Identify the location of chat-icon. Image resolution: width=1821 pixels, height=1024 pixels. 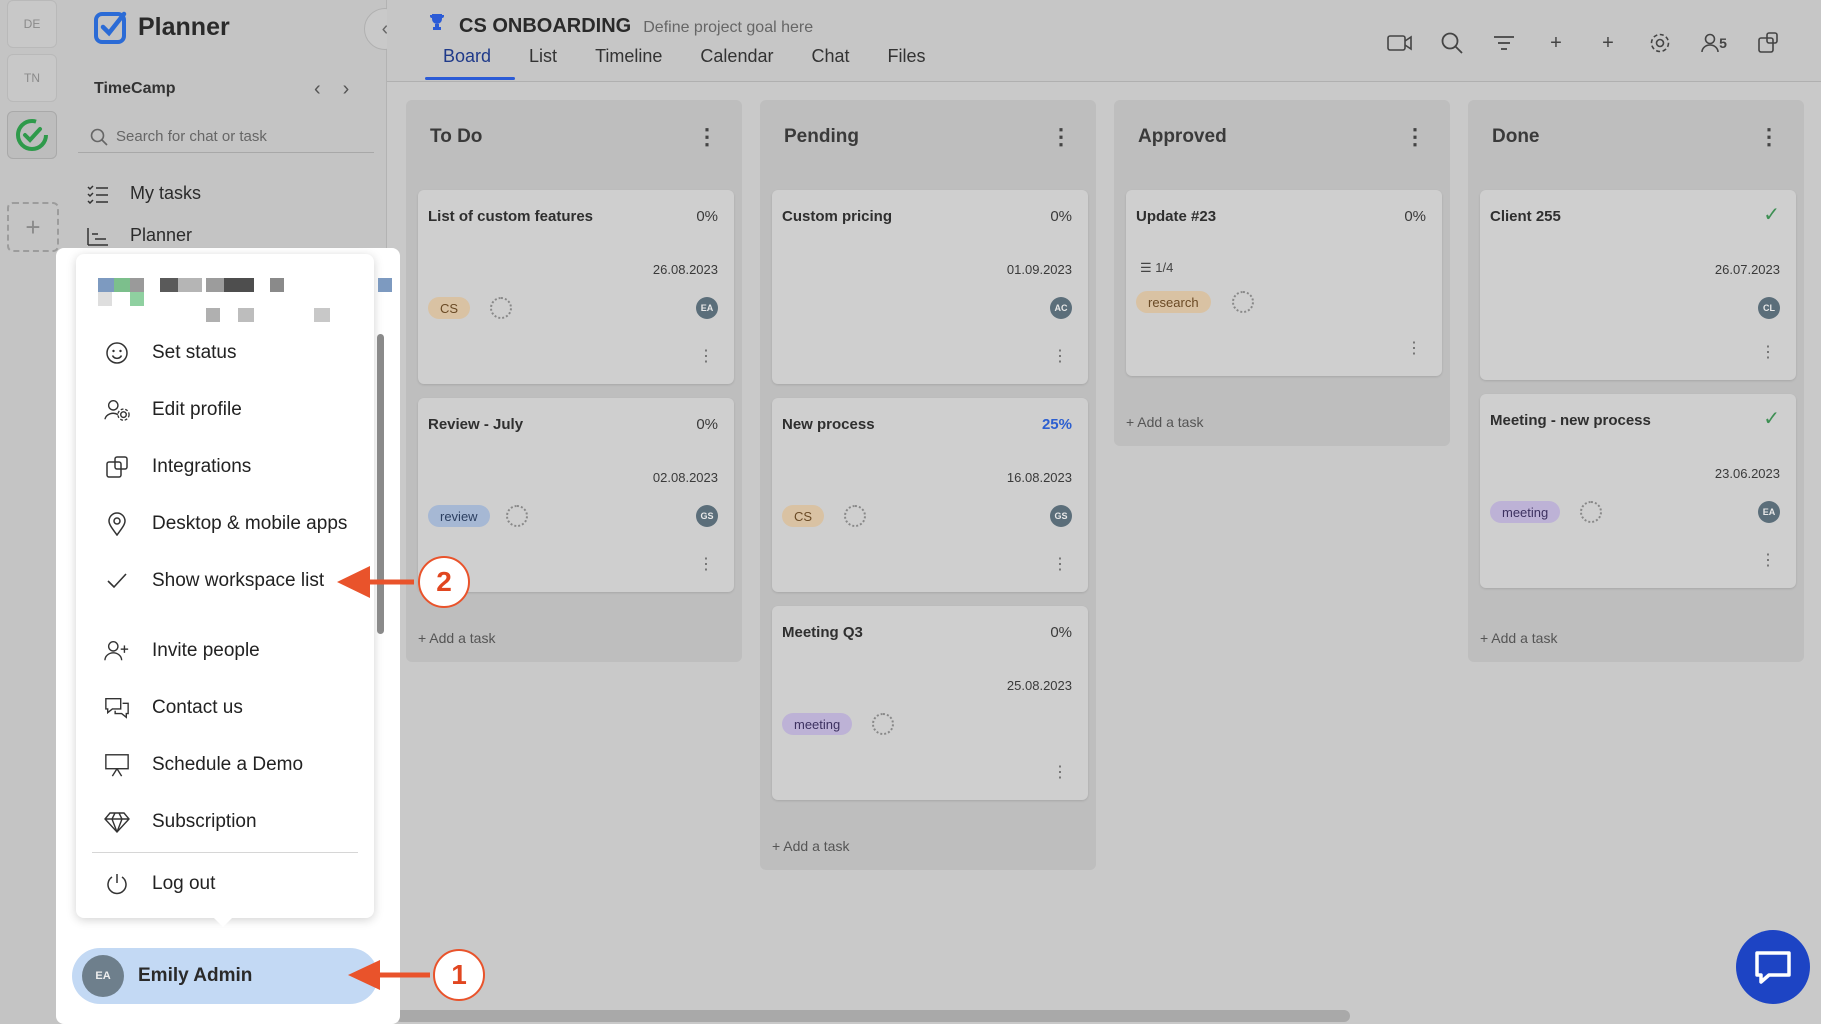
(1773, 967).